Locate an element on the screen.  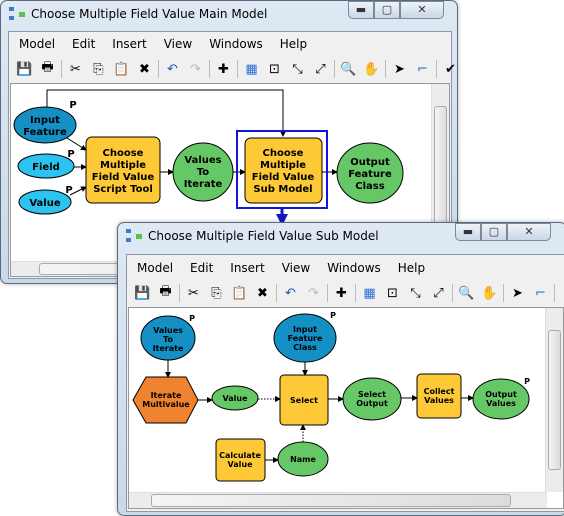
node-iterate-multivalue: IterateMultivalue is located at coordinates (165, 400).